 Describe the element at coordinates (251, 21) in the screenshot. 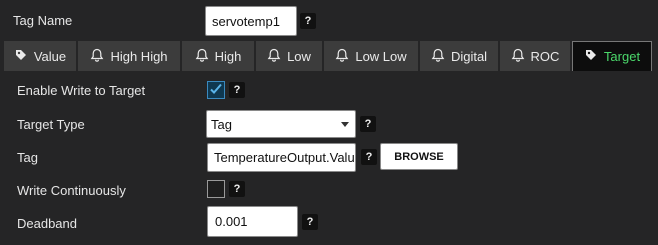

I see `tag-name-input: servotemp1` at that location.